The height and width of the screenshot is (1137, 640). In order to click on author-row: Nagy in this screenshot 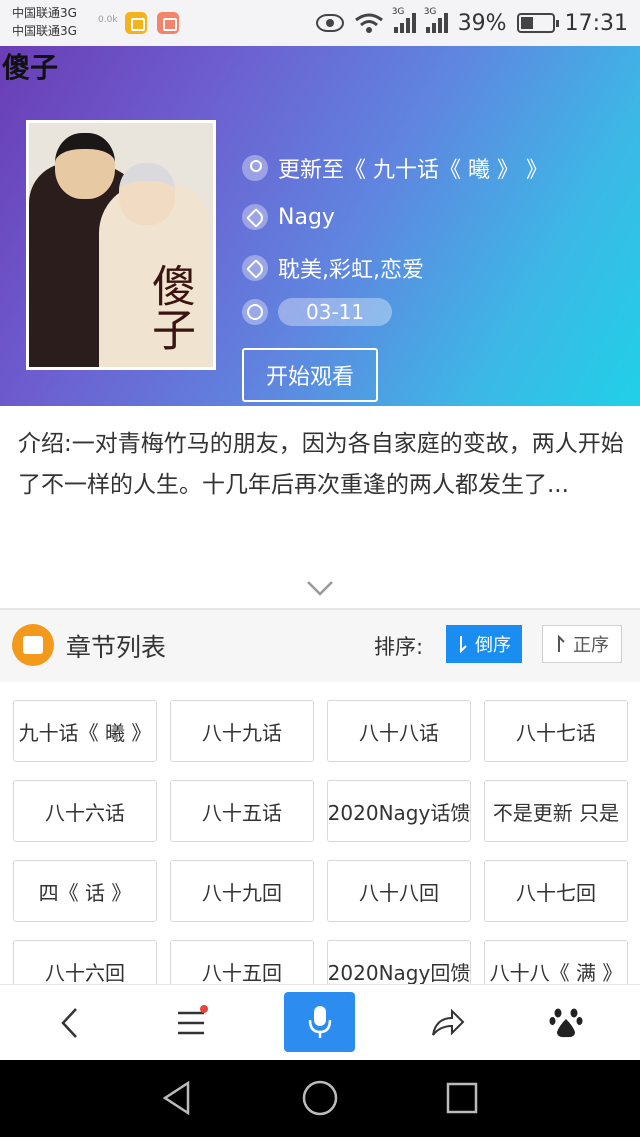, I will do `click(288, 217)`.